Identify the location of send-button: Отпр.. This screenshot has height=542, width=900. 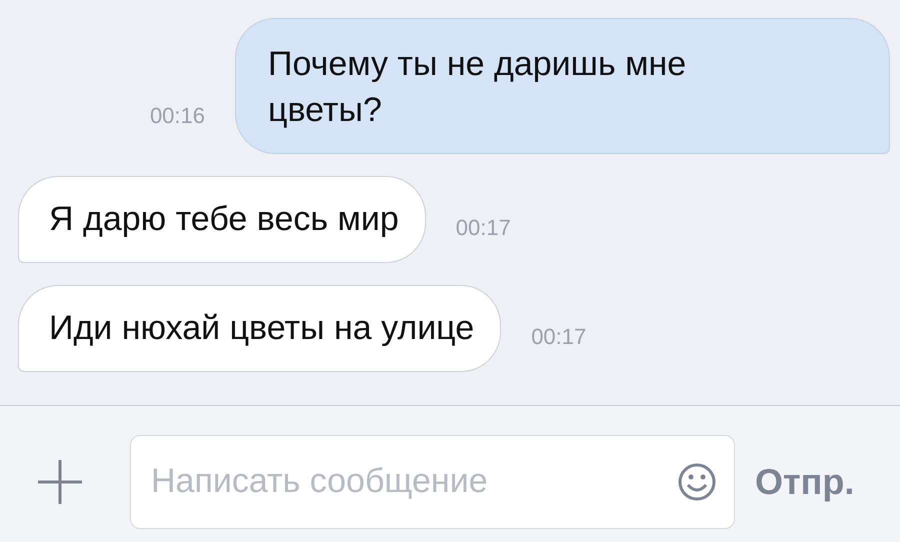
(804, 481).